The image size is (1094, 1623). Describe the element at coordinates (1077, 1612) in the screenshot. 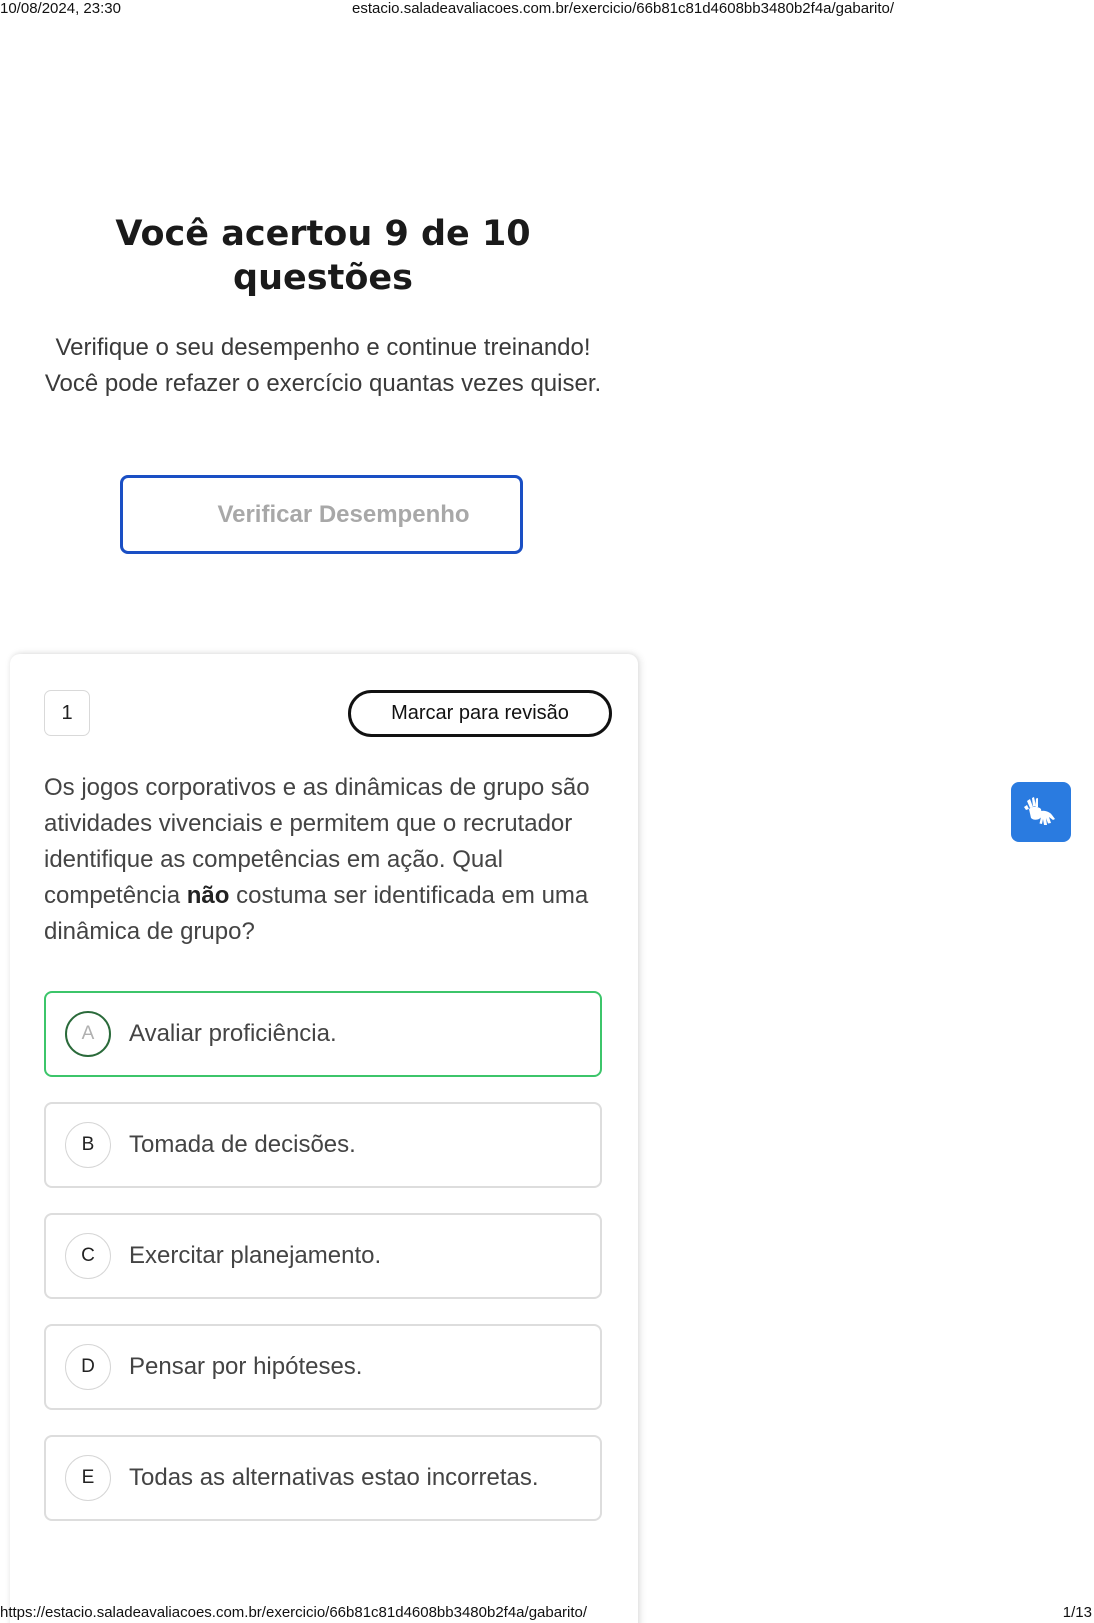

I see `print-page-count: 1/13` at that location.